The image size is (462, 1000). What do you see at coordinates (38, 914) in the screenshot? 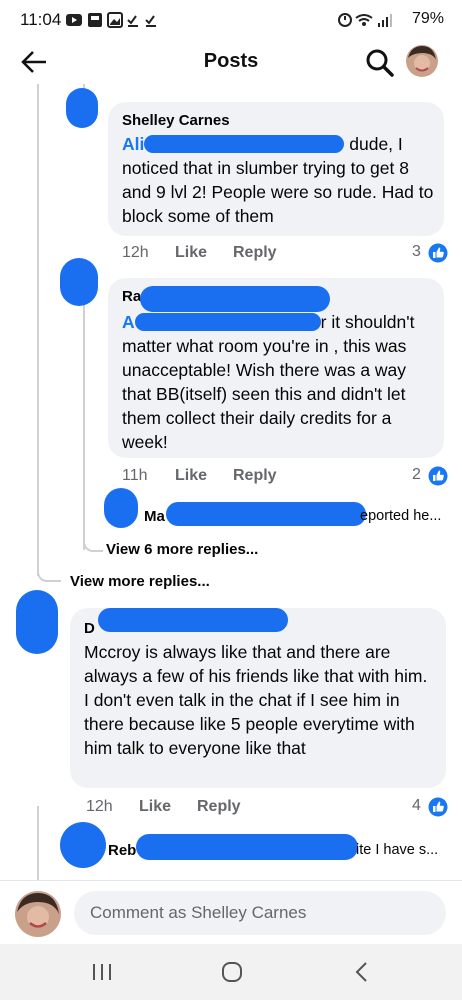
I see `composer-avatar` at bounding box center [38, 914].